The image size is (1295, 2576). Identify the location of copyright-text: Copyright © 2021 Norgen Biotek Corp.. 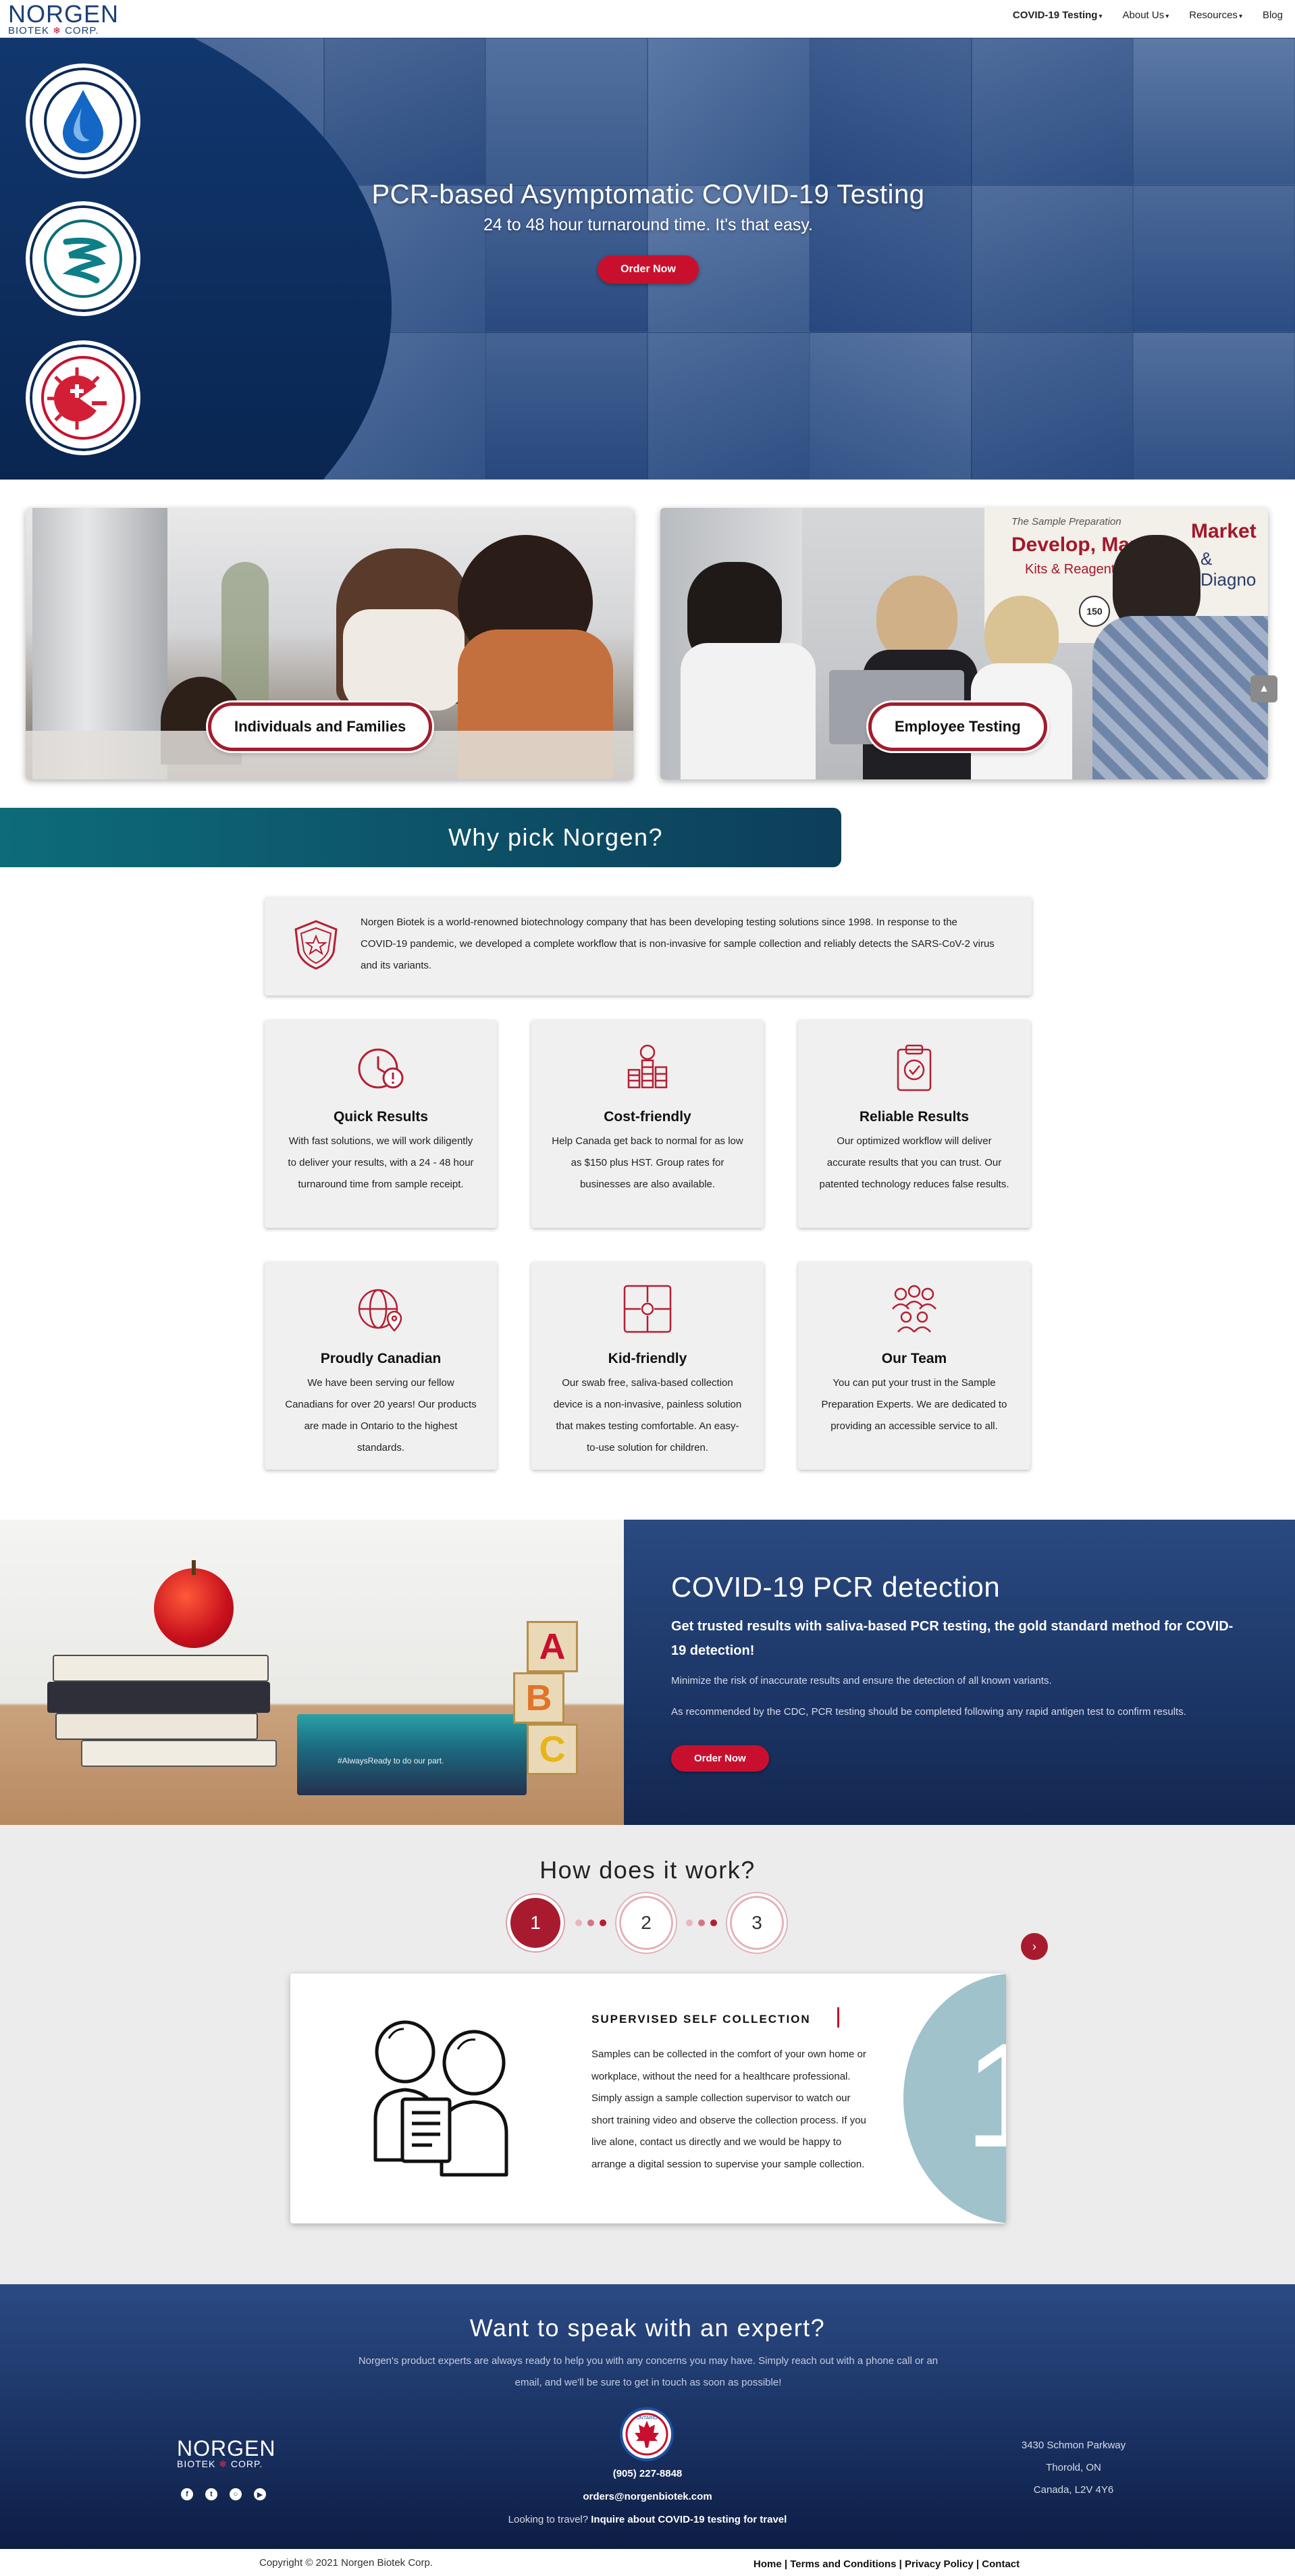
(346, 2563).